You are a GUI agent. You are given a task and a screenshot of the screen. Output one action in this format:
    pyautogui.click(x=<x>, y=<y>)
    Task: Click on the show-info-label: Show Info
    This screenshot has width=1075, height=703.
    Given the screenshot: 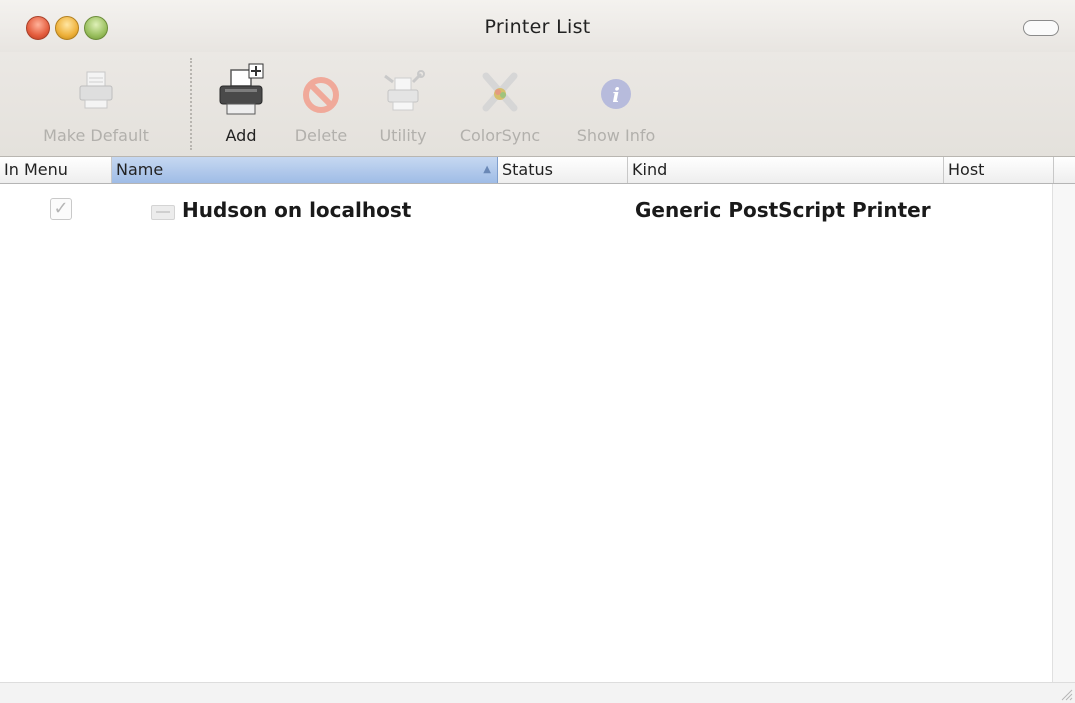 What is the action you would take?
    pyautogui.click(x=616, y=135)
    